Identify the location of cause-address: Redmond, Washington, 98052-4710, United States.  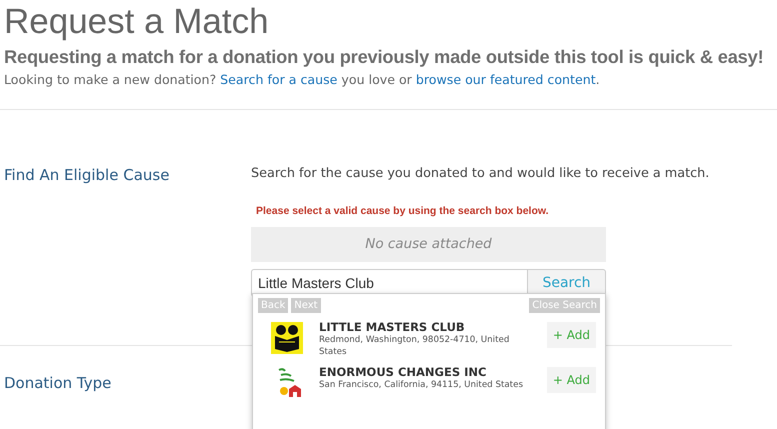
(414, 346).